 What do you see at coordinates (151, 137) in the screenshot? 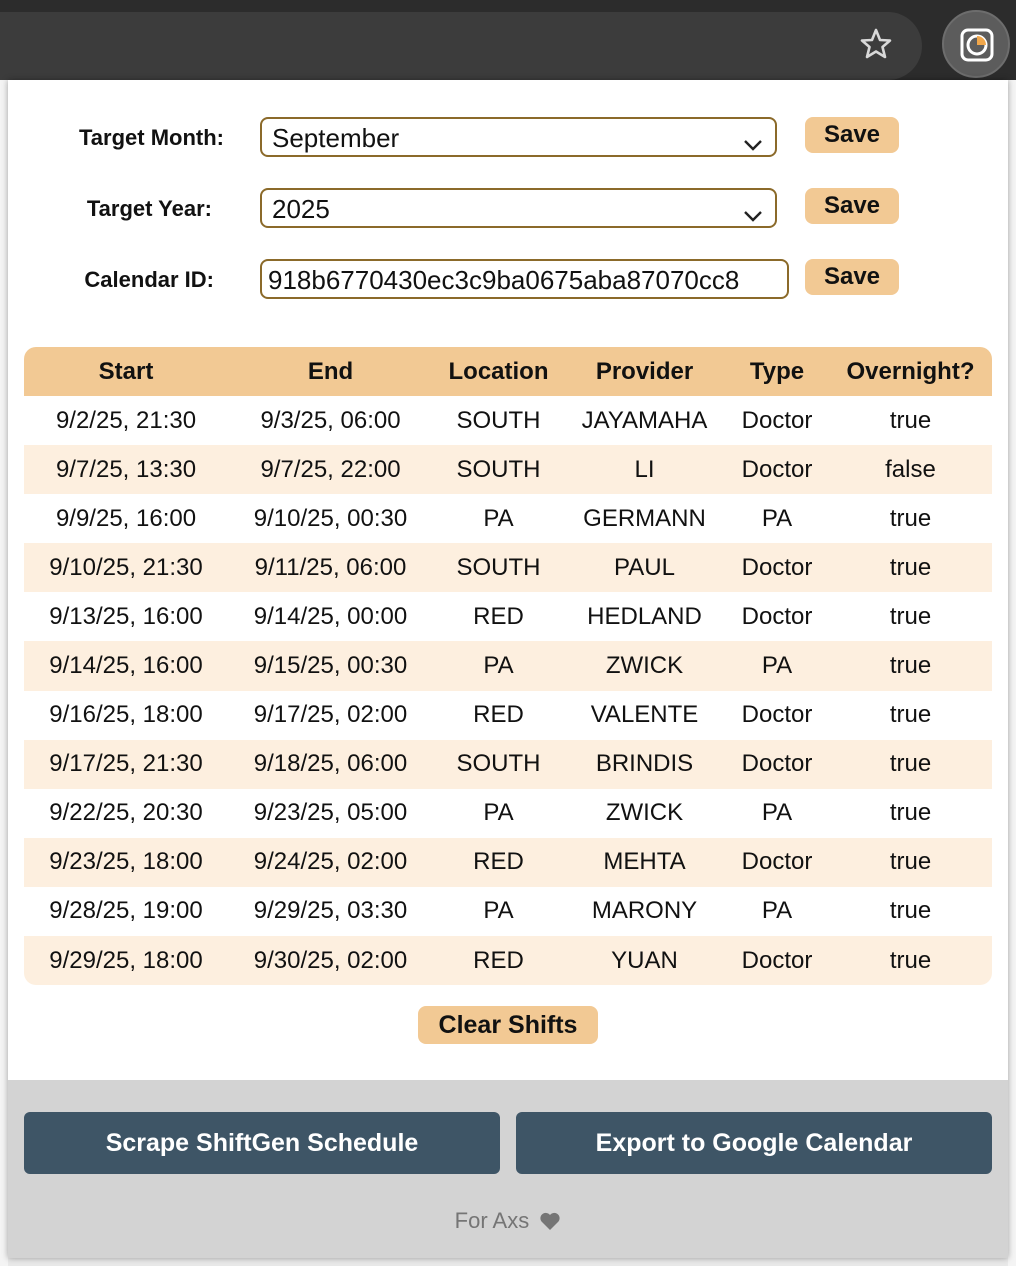
I see `target-month-label: Target Month:` at bounding box center [151, 137].